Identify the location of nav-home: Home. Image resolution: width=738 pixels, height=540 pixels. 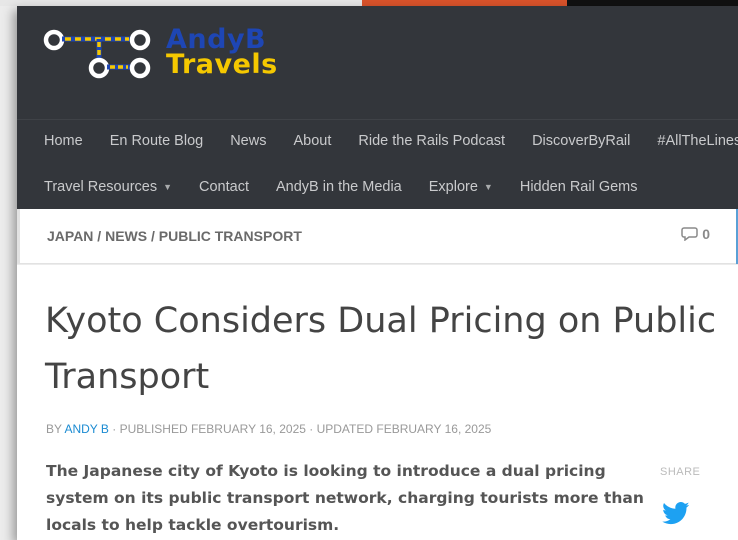
(63, 141).